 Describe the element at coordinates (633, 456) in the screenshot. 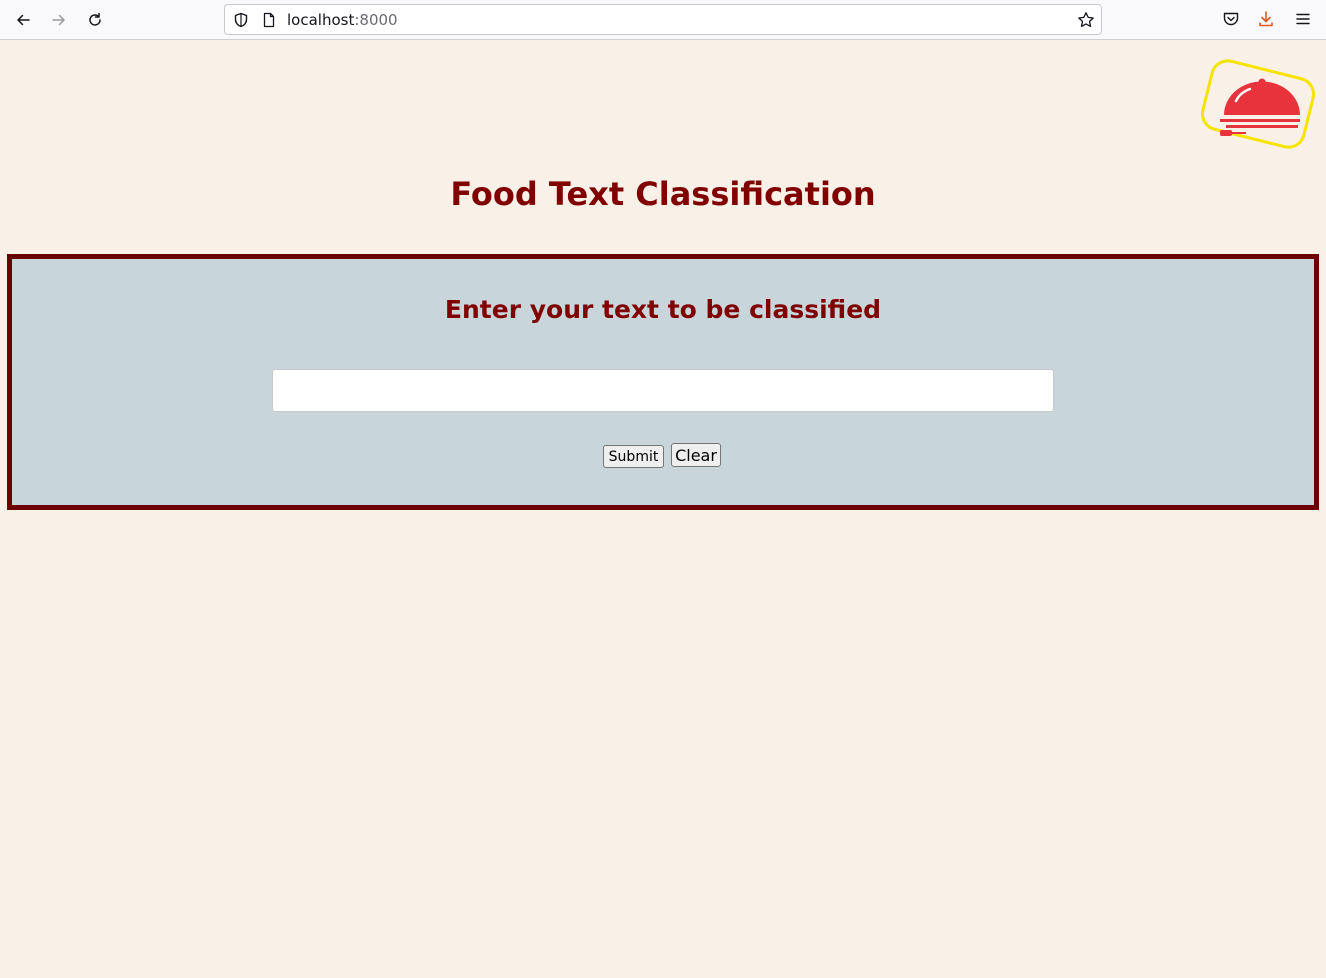

I see `submit-button: Submit` at that location.